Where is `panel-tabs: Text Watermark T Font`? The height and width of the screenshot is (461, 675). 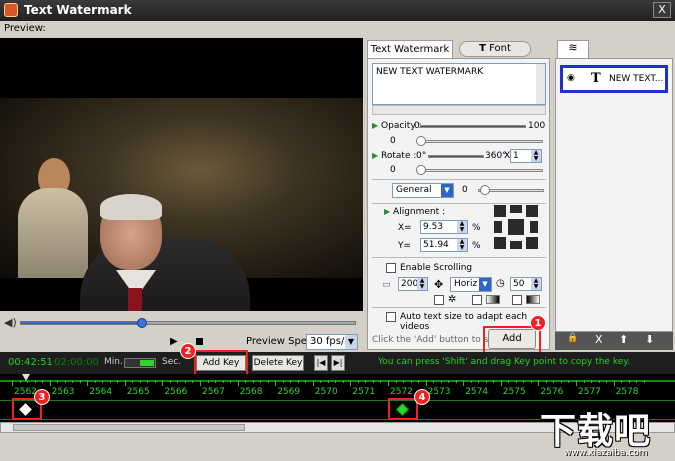
panel-tabs: Text Watermark T Font is located at coordinates (459, 49).